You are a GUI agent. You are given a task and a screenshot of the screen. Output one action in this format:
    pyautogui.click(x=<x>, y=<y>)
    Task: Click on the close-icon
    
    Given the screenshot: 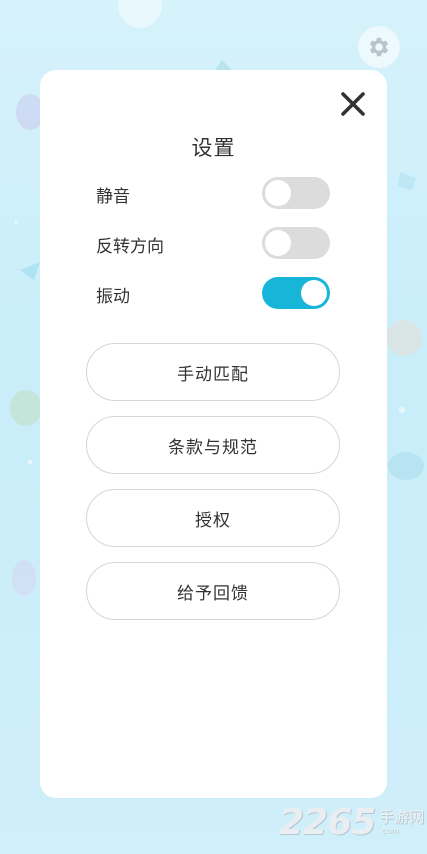 What is the action you would take?
    pyautogui.click(x=353, y=104)
    